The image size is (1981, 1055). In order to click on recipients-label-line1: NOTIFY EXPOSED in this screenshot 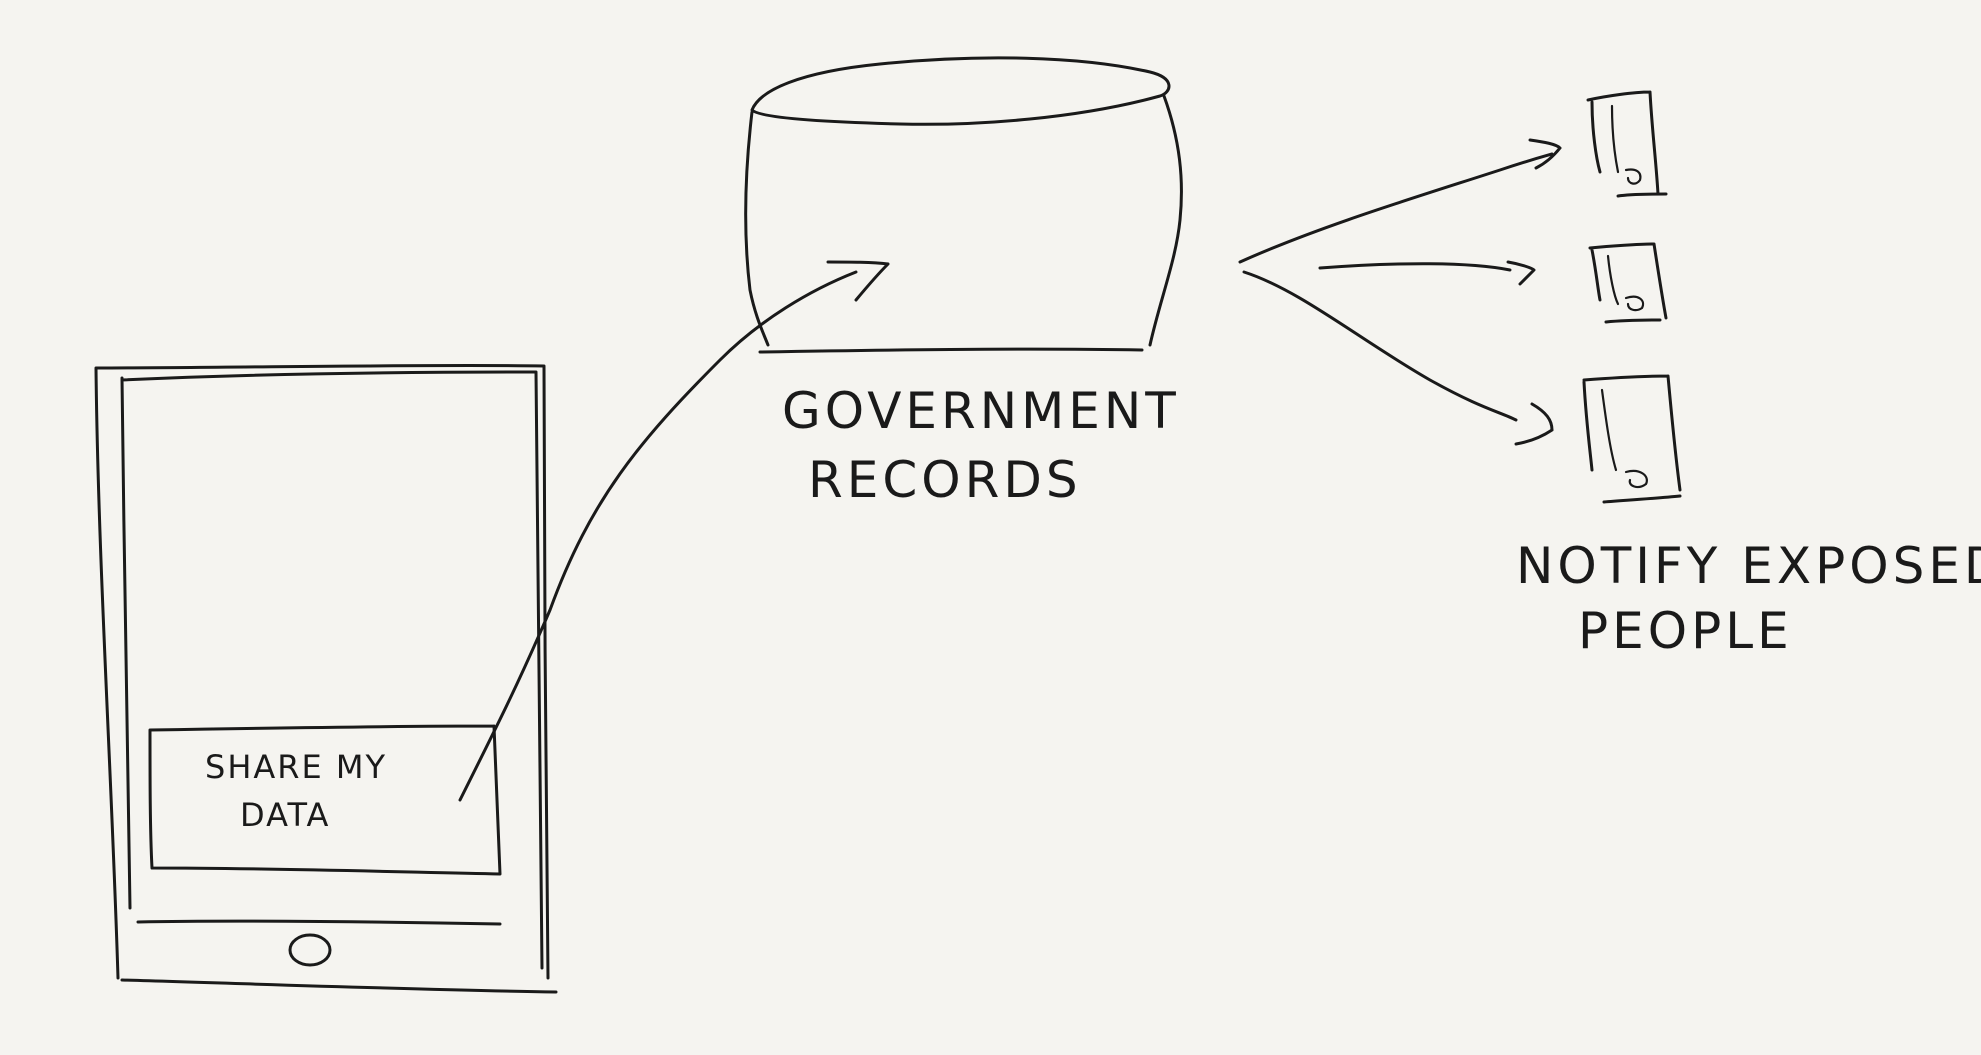, I will do `click(1748, 566)`.